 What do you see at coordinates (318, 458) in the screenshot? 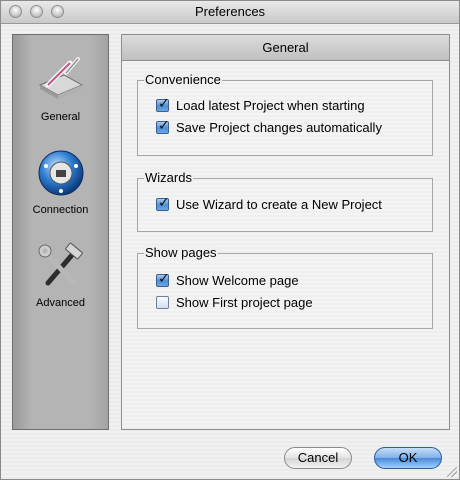
I see `cancel-button: Cancel` at bounding box center [318, 458].